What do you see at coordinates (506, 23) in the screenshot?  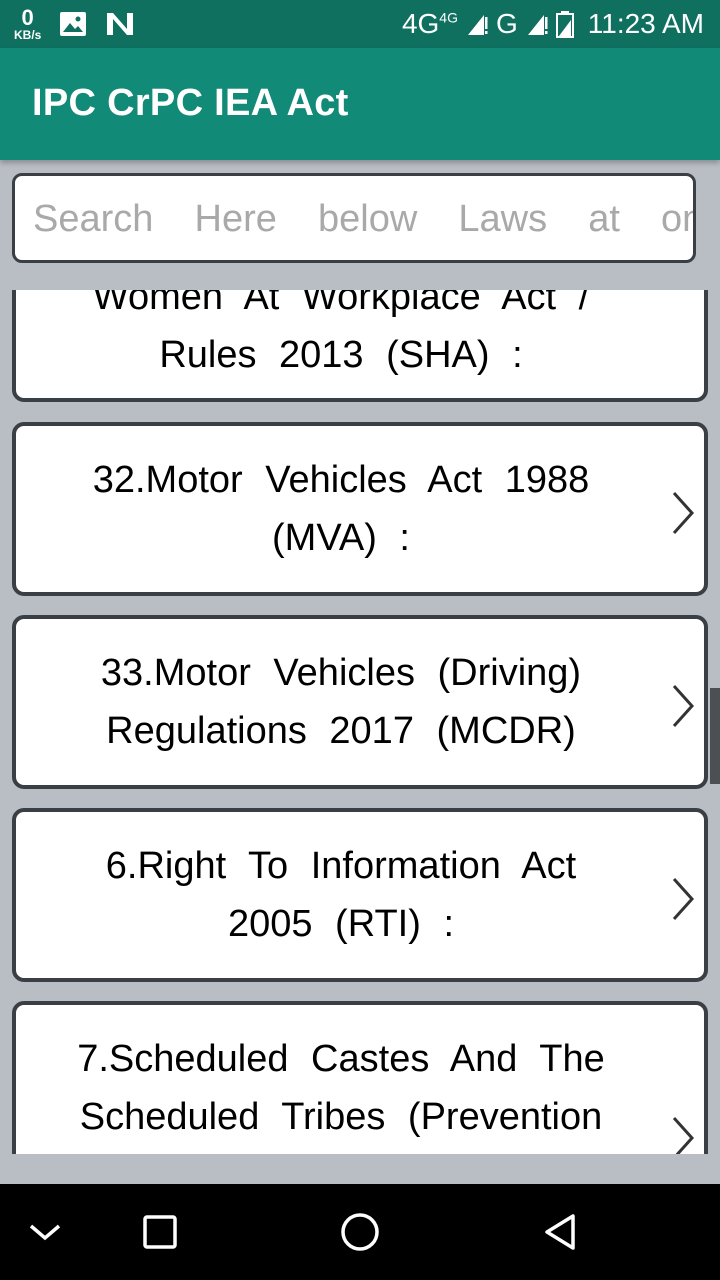 I see `network-g-label: G` at bounding box center [506, 23].